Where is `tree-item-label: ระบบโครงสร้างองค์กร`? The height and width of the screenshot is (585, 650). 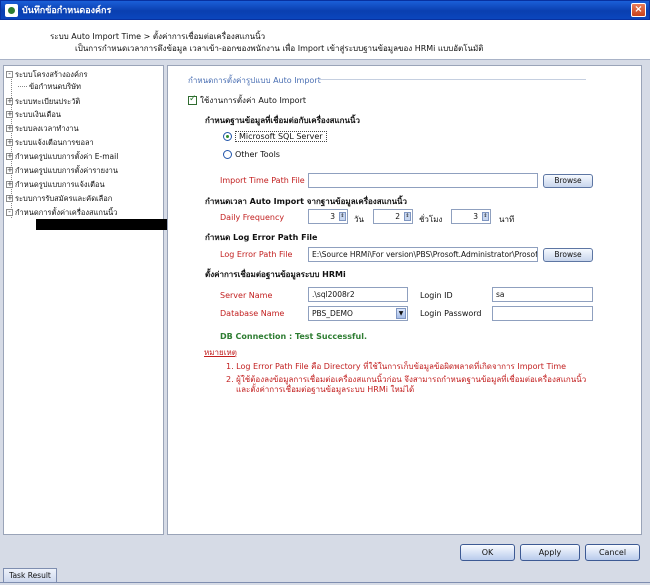 tree-item-label: ระบบโครงสร้างองค์กร is located at coordinates (51, 74).